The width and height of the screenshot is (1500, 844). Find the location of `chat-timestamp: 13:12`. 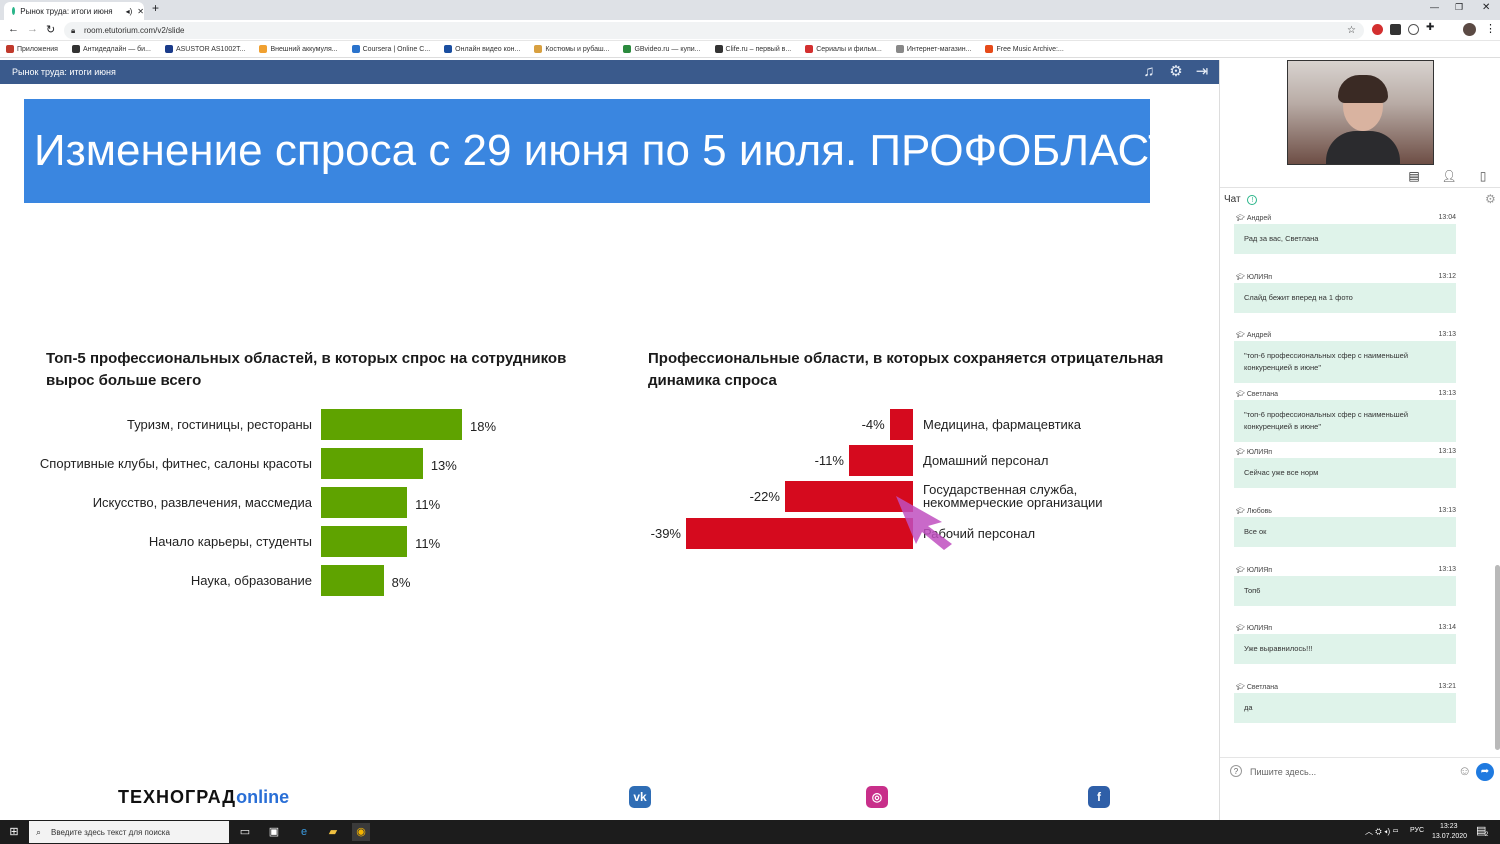

chat-timestamp: 13:12 is located at coordinates (1447, 276).